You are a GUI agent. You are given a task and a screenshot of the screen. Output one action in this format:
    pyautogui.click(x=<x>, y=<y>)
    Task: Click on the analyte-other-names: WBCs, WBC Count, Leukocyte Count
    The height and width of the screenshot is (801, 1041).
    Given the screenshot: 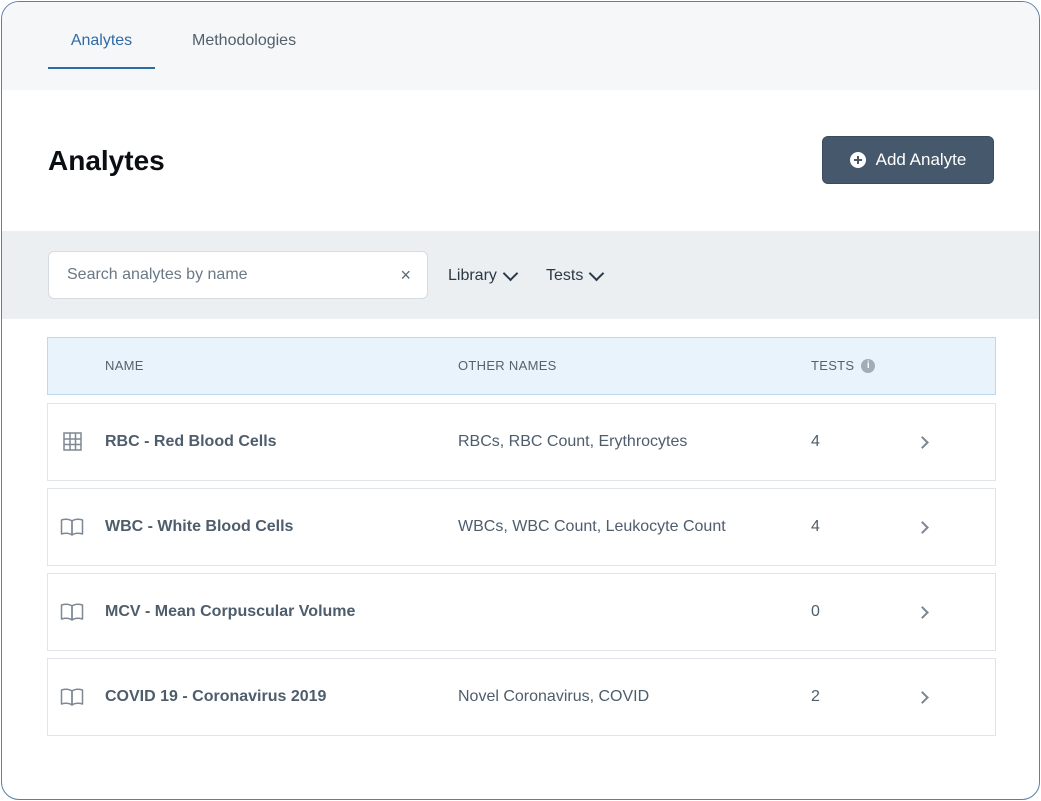 What is the action you would take?
    pyautogui.click(x=592, y=526)
    